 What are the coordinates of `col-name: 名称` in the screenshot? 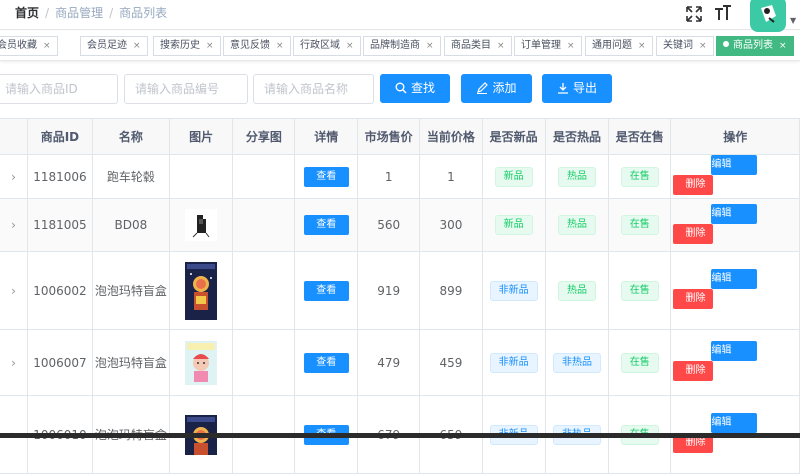 It's located at (131, 136).